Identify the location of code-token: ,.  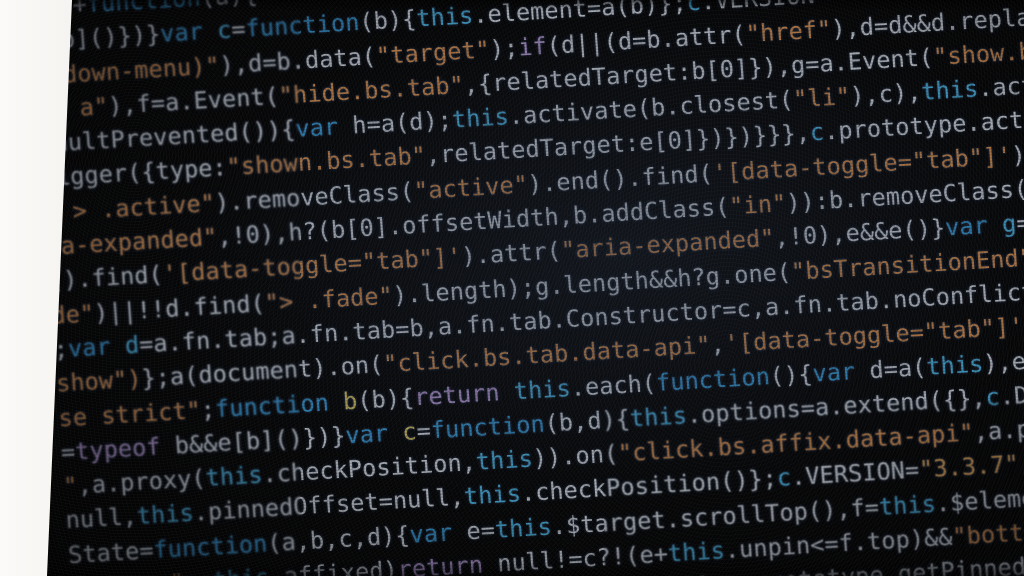
(1020, 463).